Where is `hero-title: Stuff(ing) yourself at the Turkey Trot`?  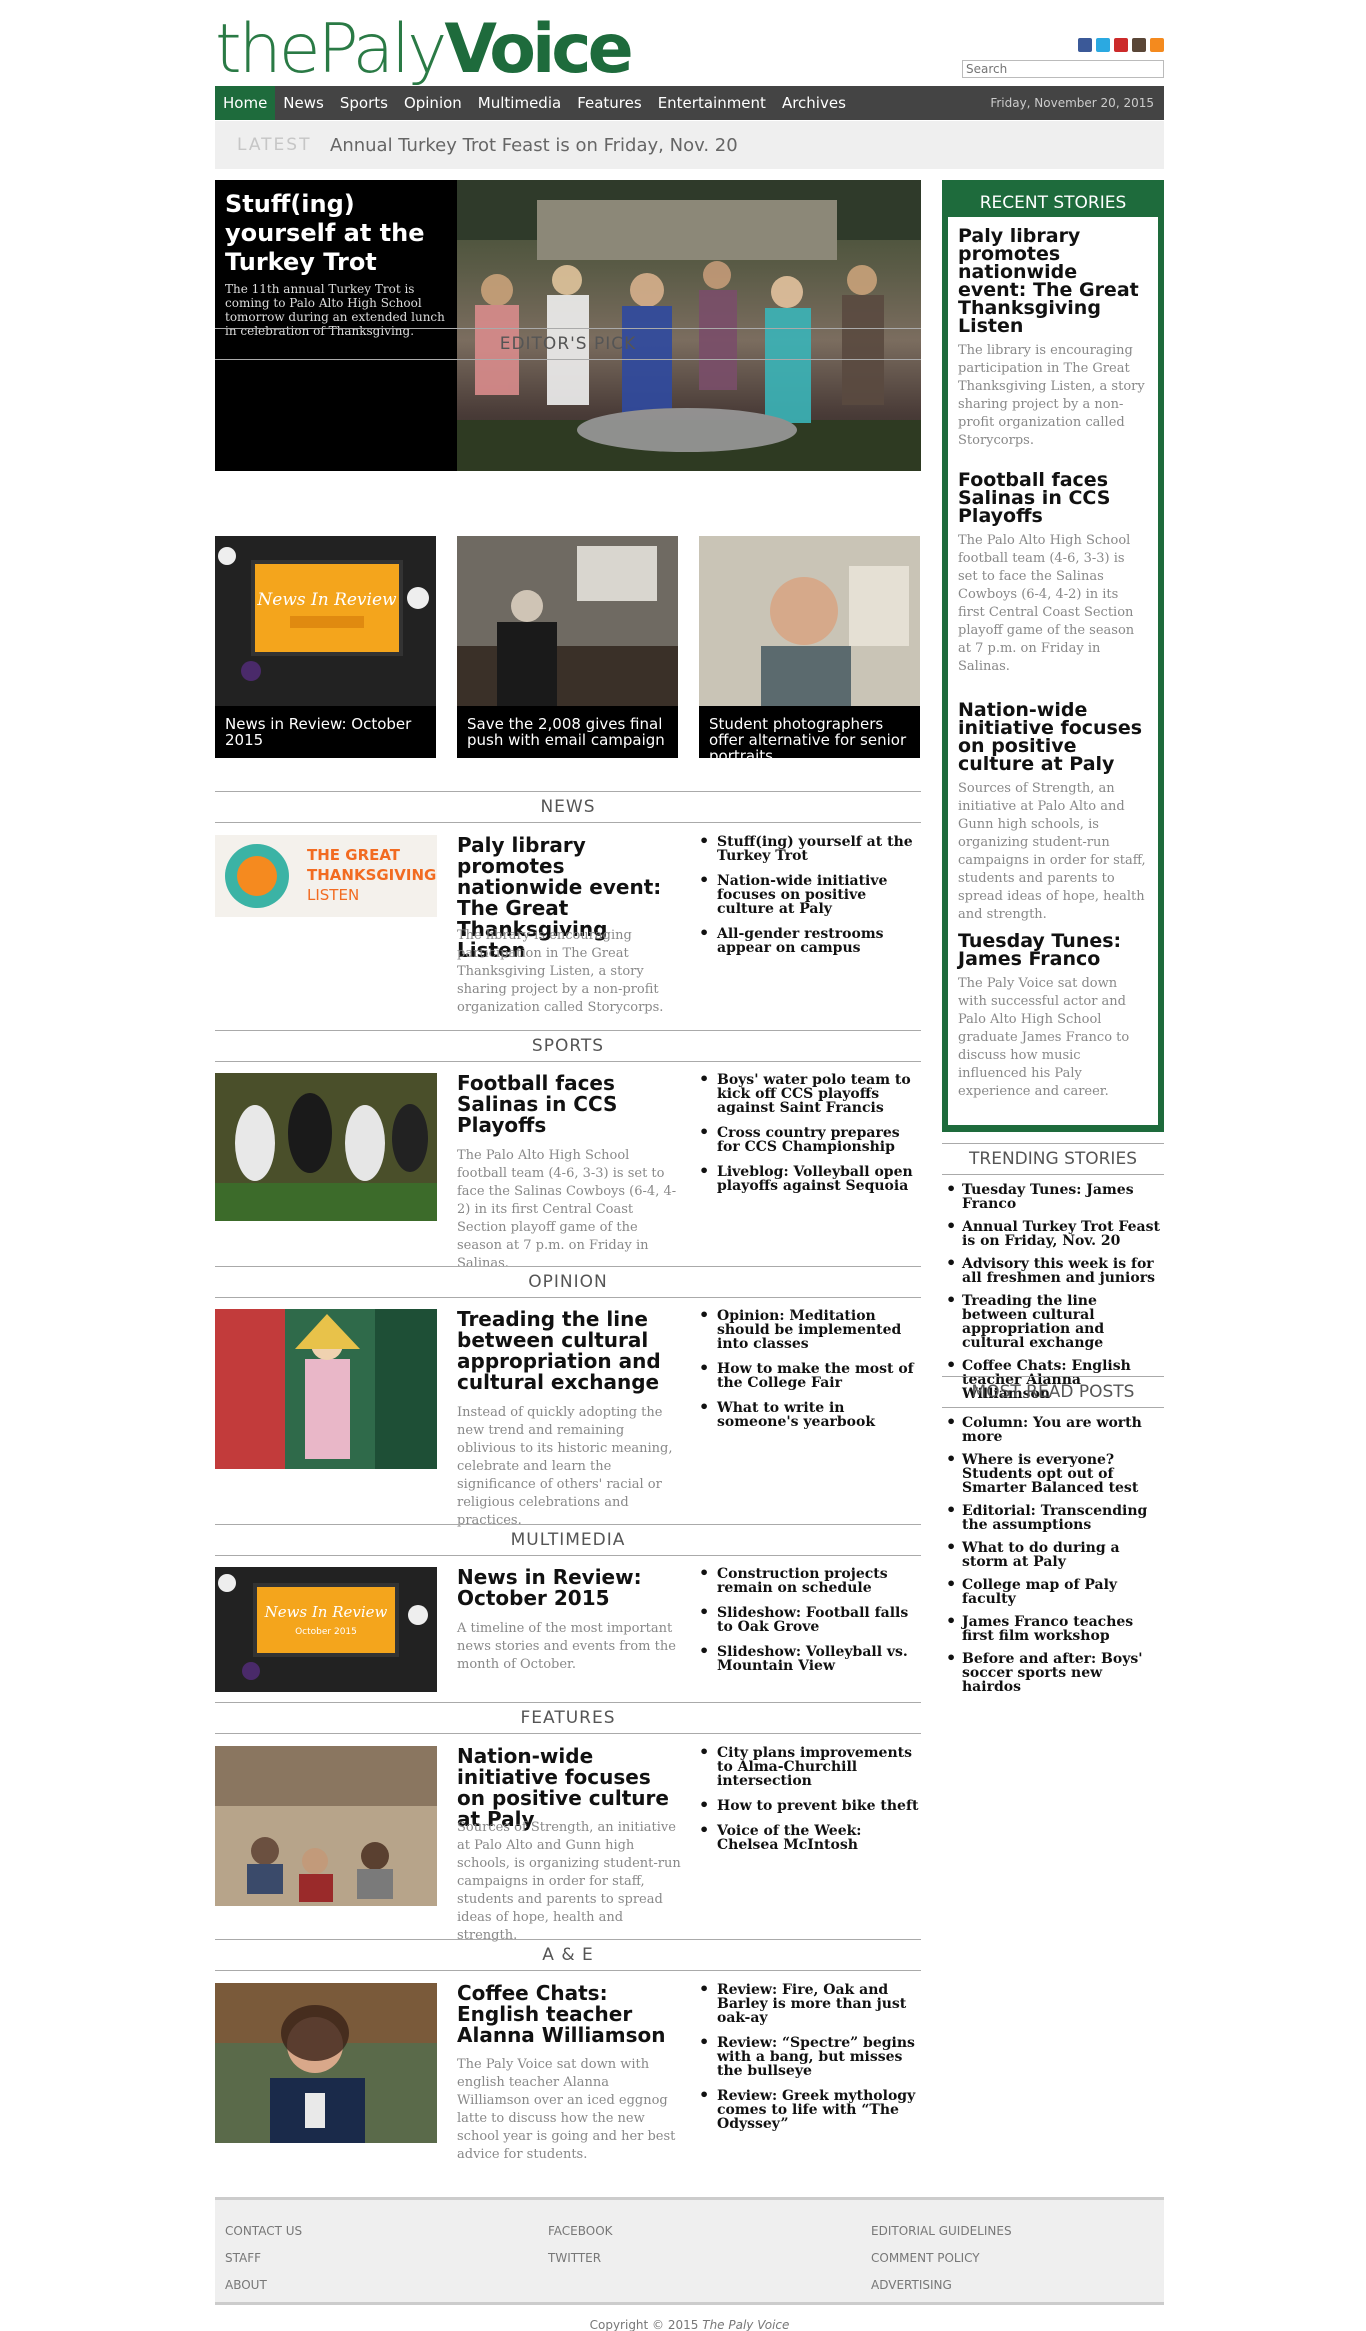
hero-title: Stuff(ing) yourself at the Turkey Trot is located at coordinates (335, 233).